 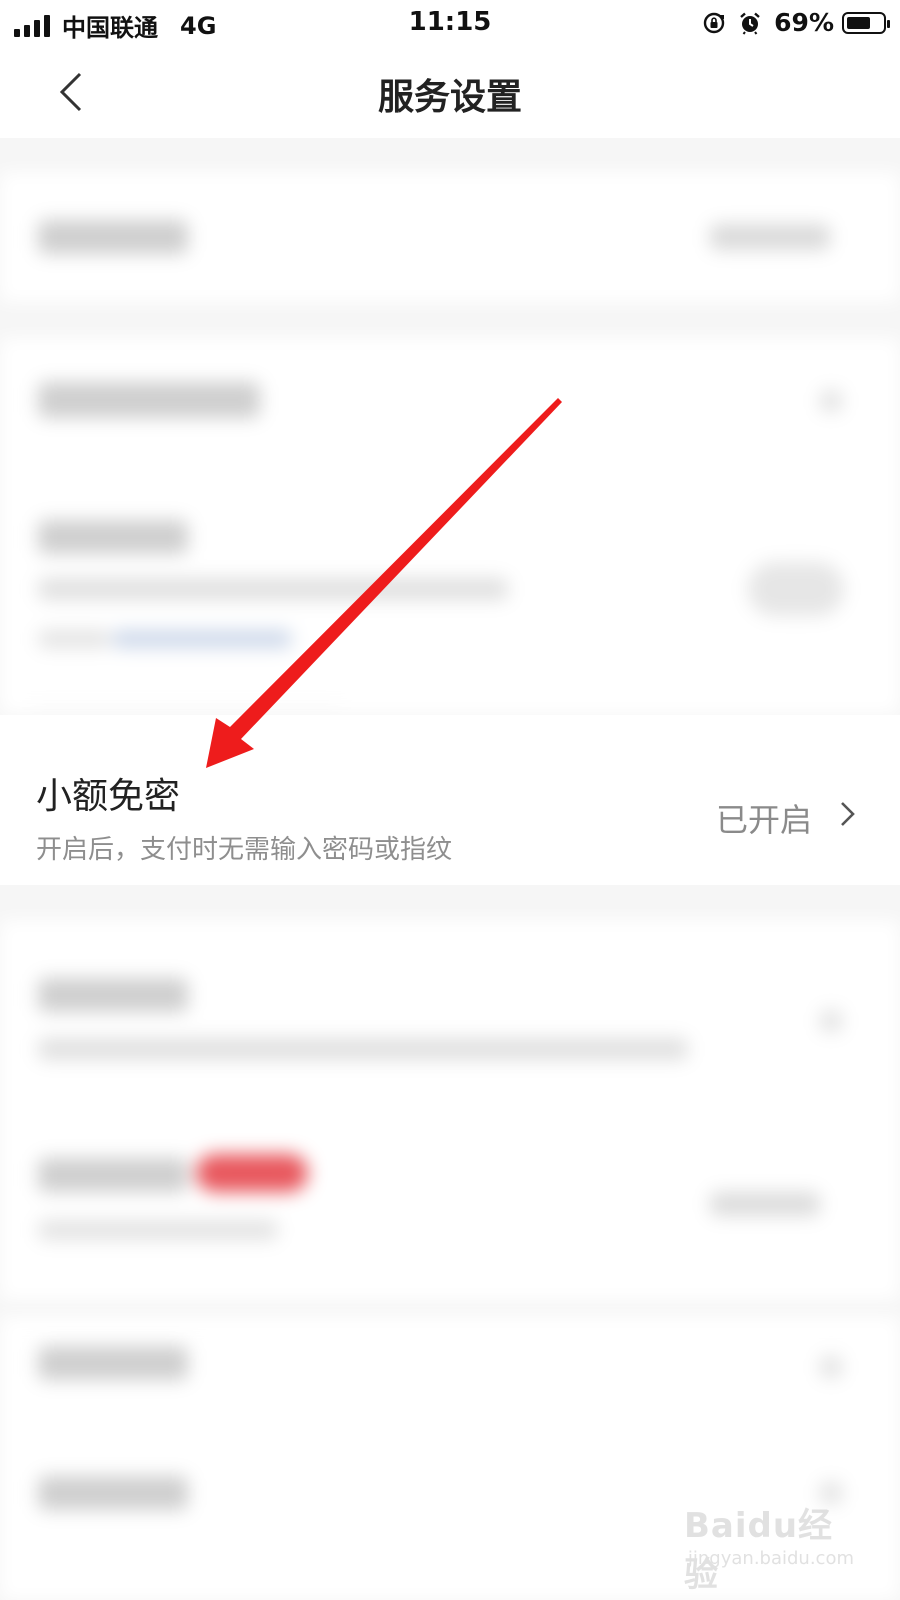 What do you see at coordinates (858, 22) in the screenshot?
I see `battery-fill` at bounding box center [858, 22].